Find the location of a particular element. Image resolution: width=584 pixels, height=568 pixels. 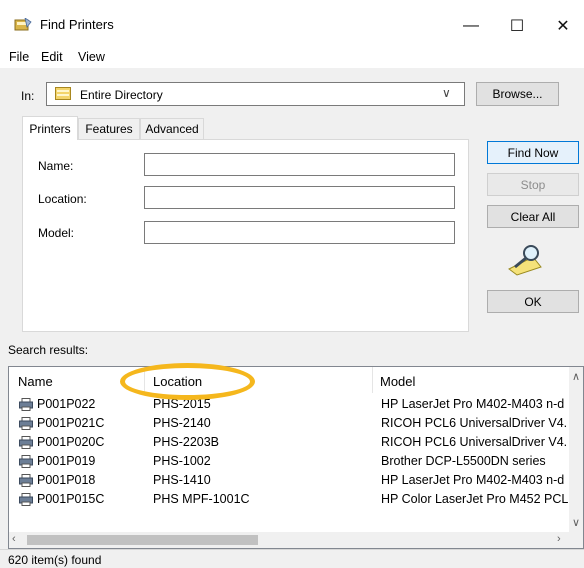

column-divider is located at coordinates (372, 380).